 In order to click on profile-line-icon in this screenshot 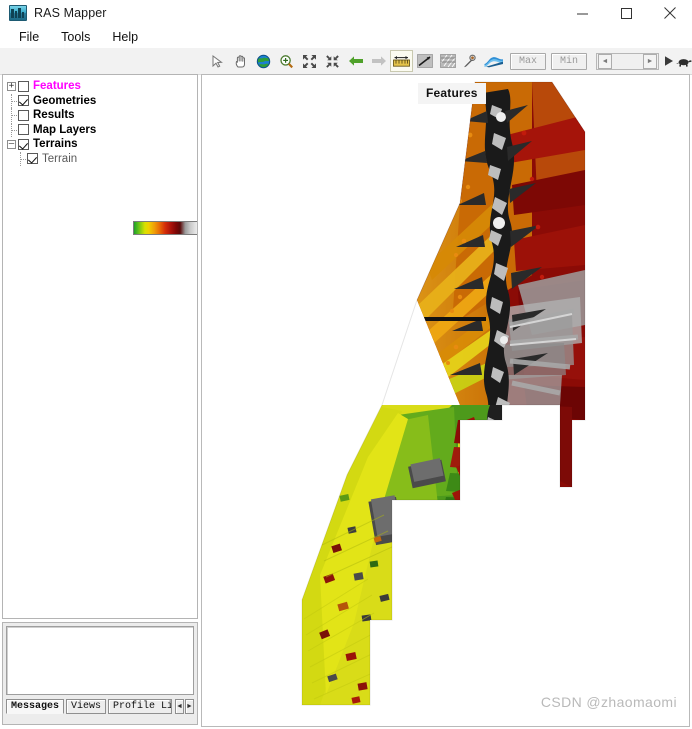, I will do `click(424, 61)`.